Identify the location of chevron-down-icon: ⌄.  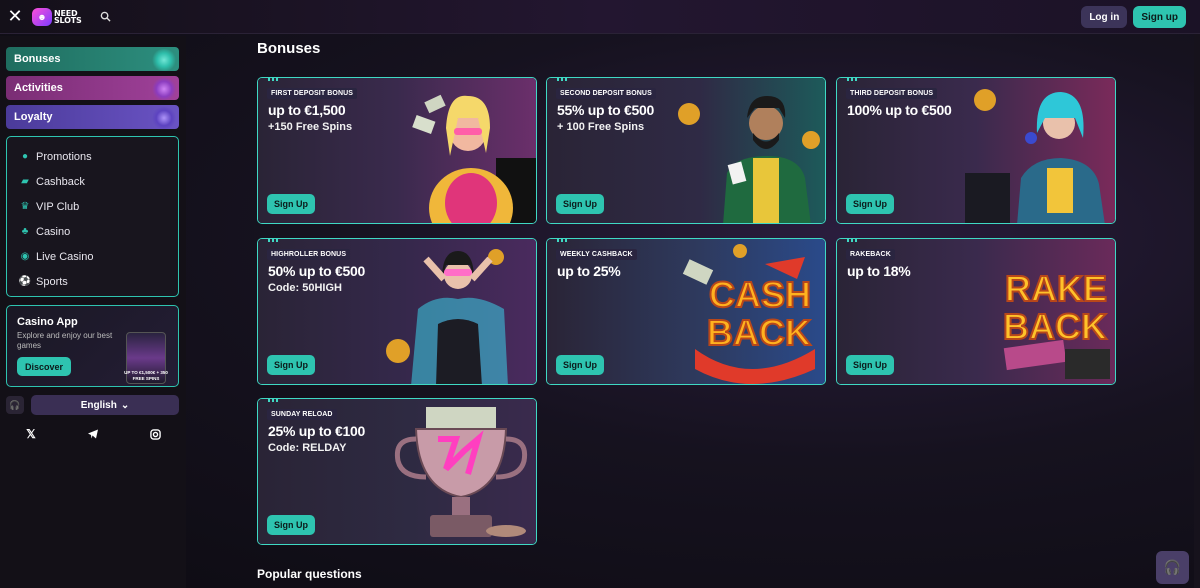
(125, 405).